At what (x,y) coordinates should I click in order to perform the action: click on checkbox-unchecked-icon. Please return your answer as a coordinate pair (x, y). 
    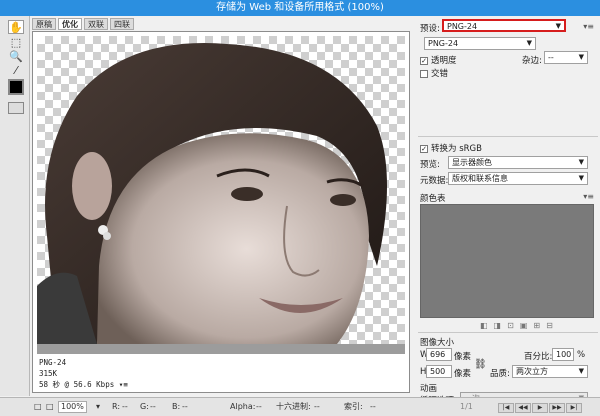
    Looking at the image, I should click on (424, 73).